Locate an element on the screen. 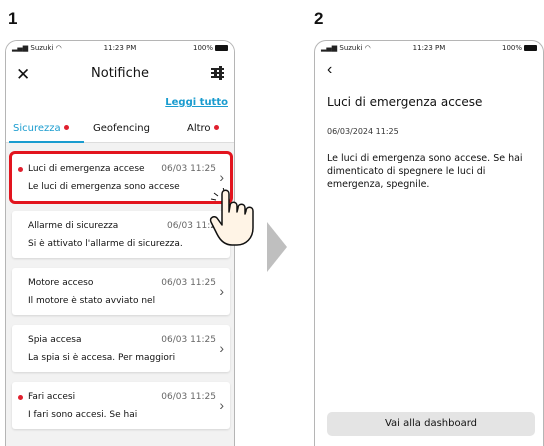 The image size is (544, 446). notification-preview: I fari sono accesi. Se hai is located at coordinates (83, 415).